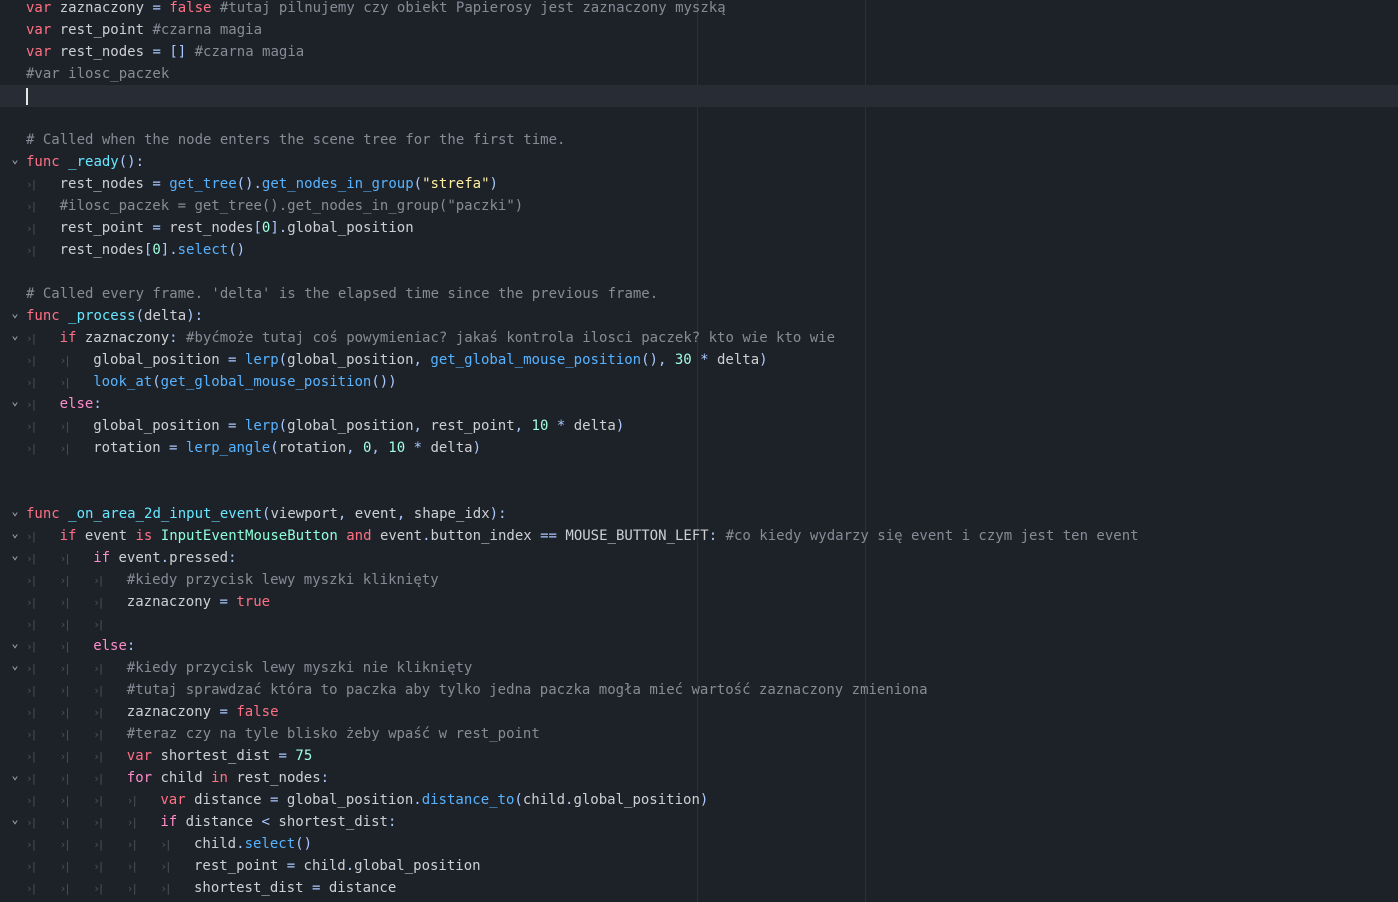 Image resolution: width=1398 pixels, height=902 pixels. What do you see at coordinates (257, 712) in the screenshot?
I see `code-token: false` at bounding box center [257, 712].